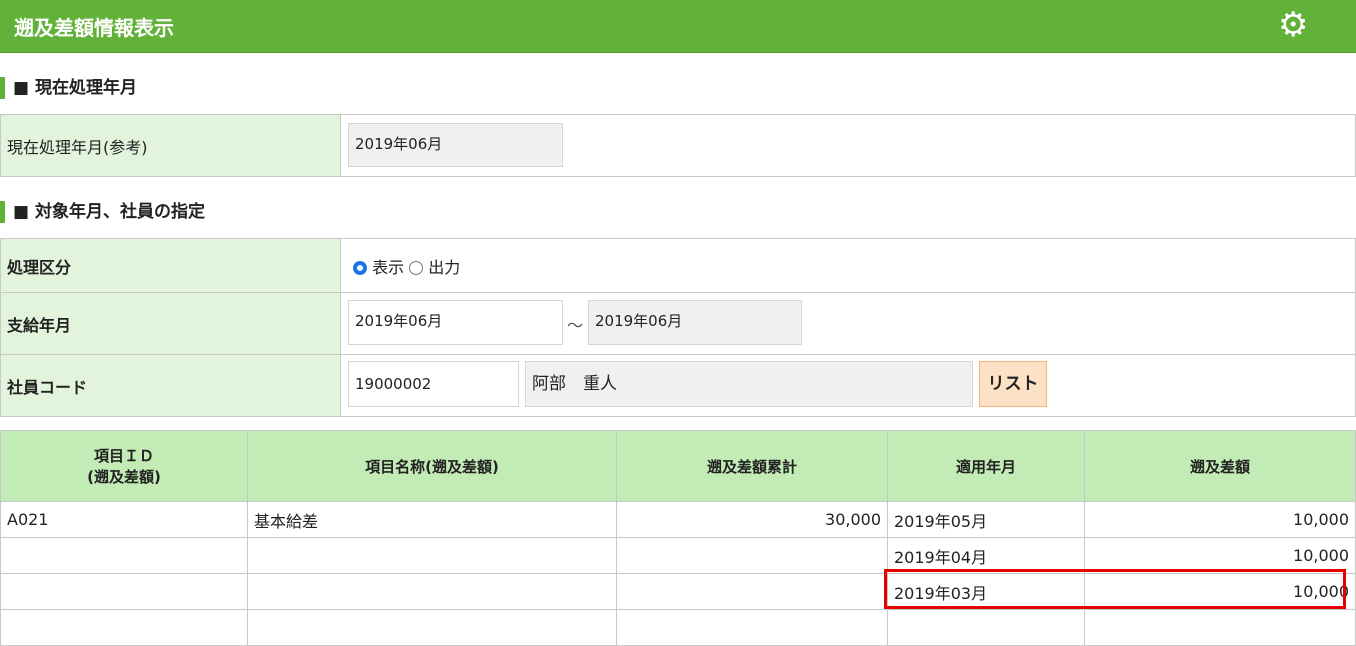 The image size is (1356, 646). I want to click on current-period-table: 現在処理年月(参考), so click(678, 145).